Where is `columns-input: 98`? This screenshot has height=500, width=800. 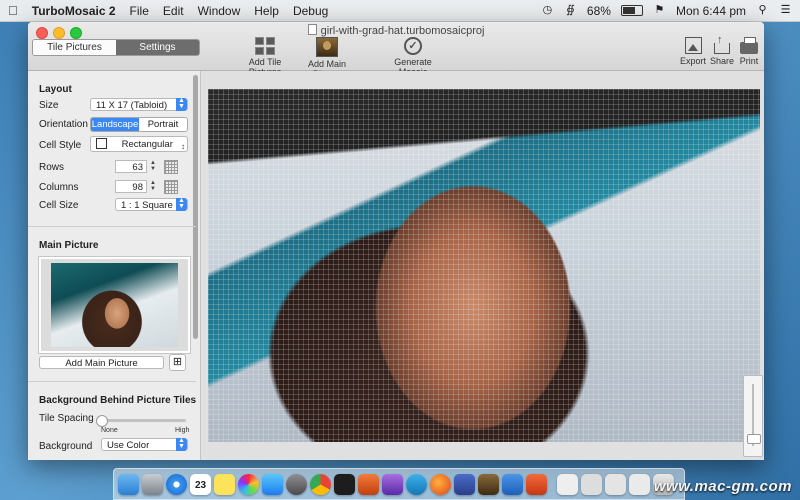
columns-input: 98 is located at coordinates (131, 186).